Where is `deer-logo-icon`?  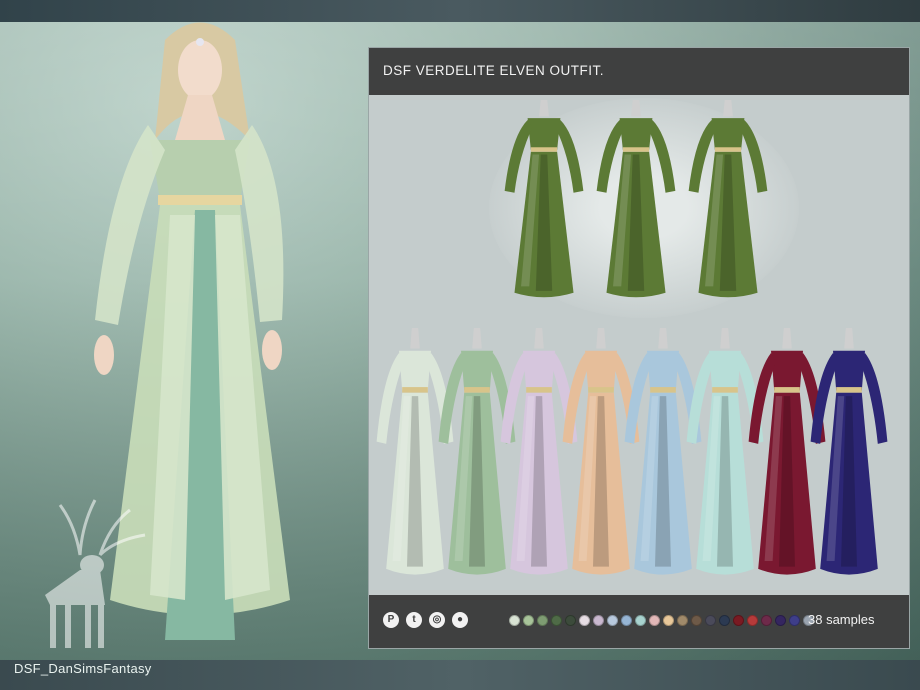 deer-logo-icon is located at coordinates (95, 573).